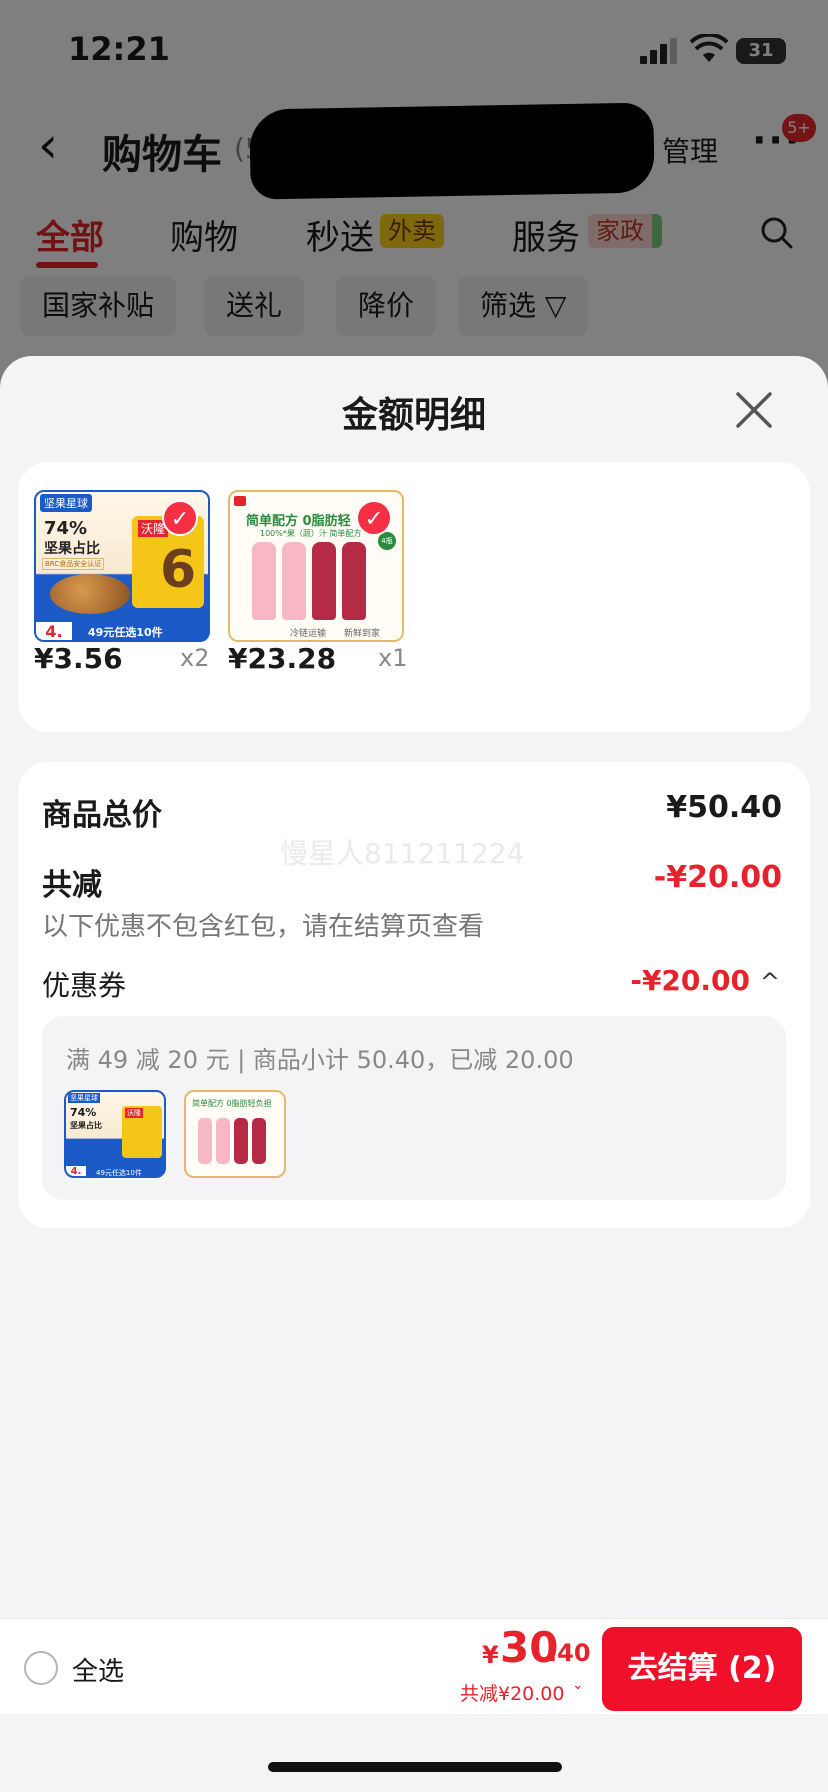  What do you see at coordinates (41, 1668) in the screenshot?
I see `select-all-radio` at bounding box center [41, 1668].